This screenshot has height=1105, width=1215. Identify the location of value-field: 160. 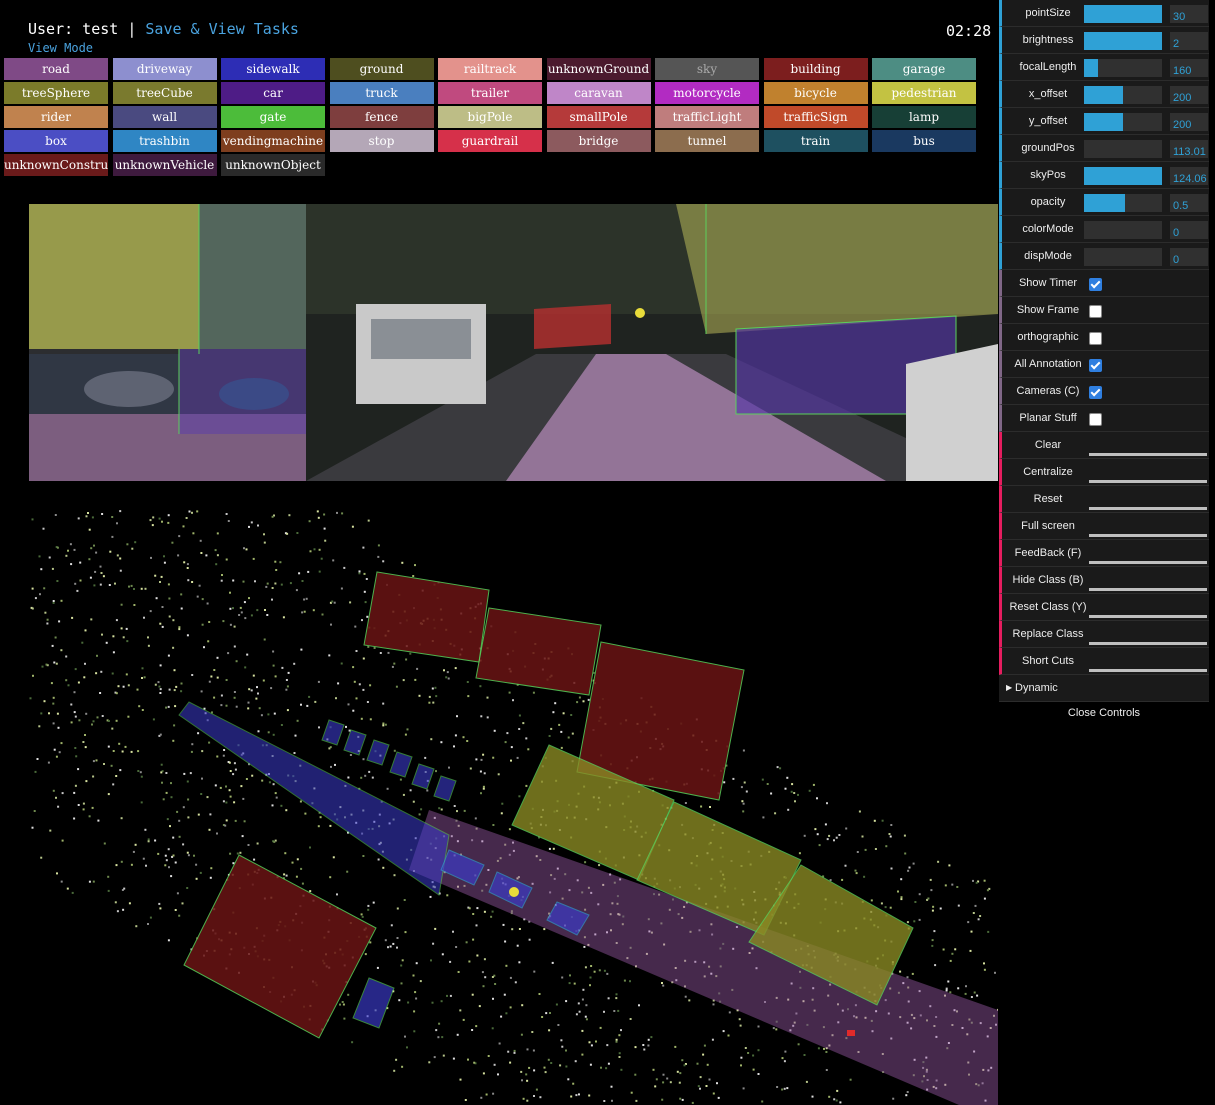
(1189, 68).